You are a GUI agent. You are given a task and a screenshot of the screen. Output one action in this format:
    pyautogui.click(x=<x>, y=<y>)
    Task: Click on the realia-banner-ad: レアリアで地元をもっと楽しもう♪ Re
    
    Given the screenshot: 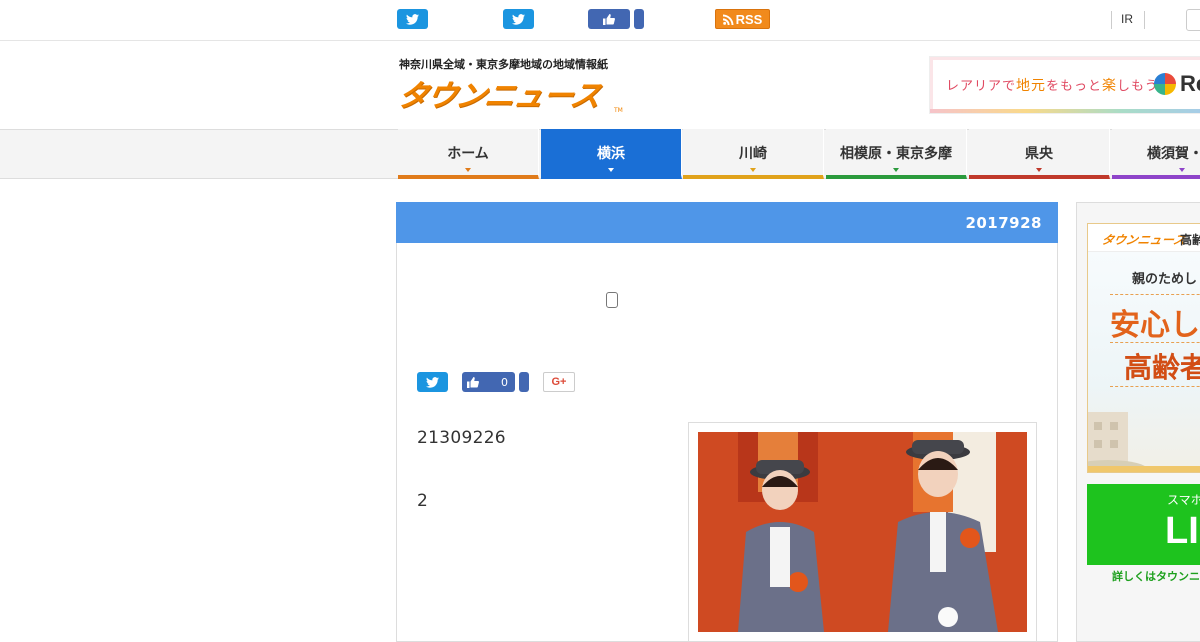 What is the action you would take?
    pyautogui.click(x=1064, y=85)
    